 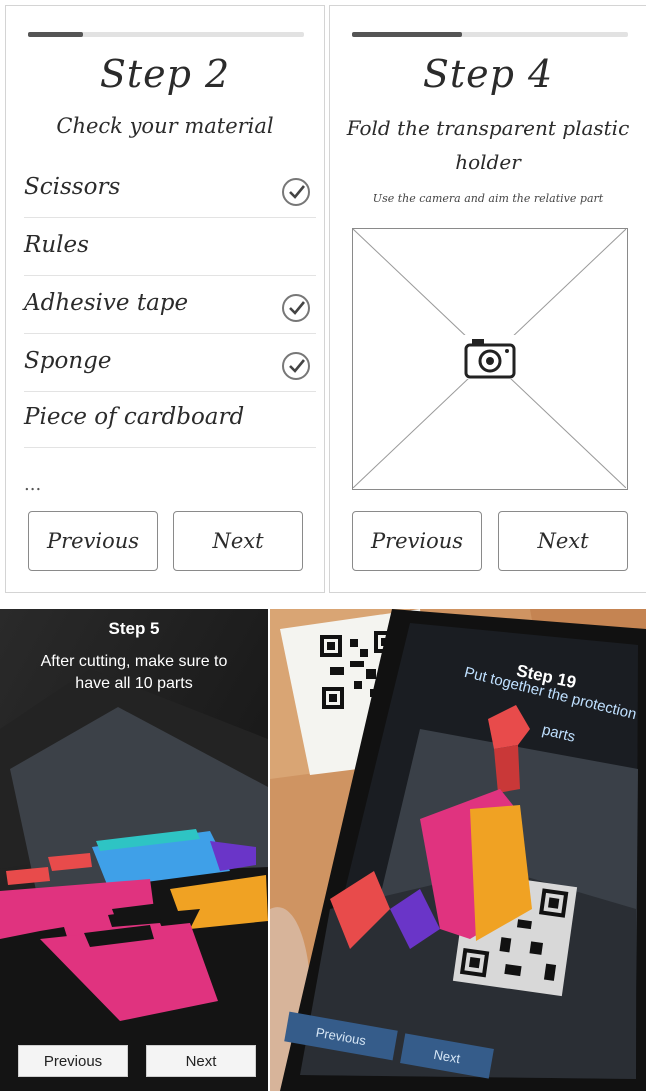 I want to click on step-title: Step 4, so click(x=488, y=74).